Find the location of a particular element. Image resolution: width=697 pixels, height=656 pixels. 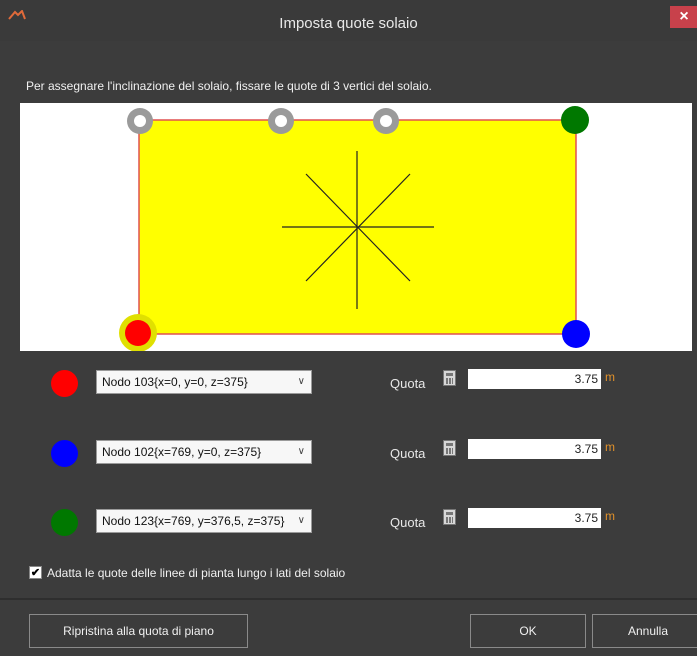

ok-button: OK is located at coordinates (528, 631).